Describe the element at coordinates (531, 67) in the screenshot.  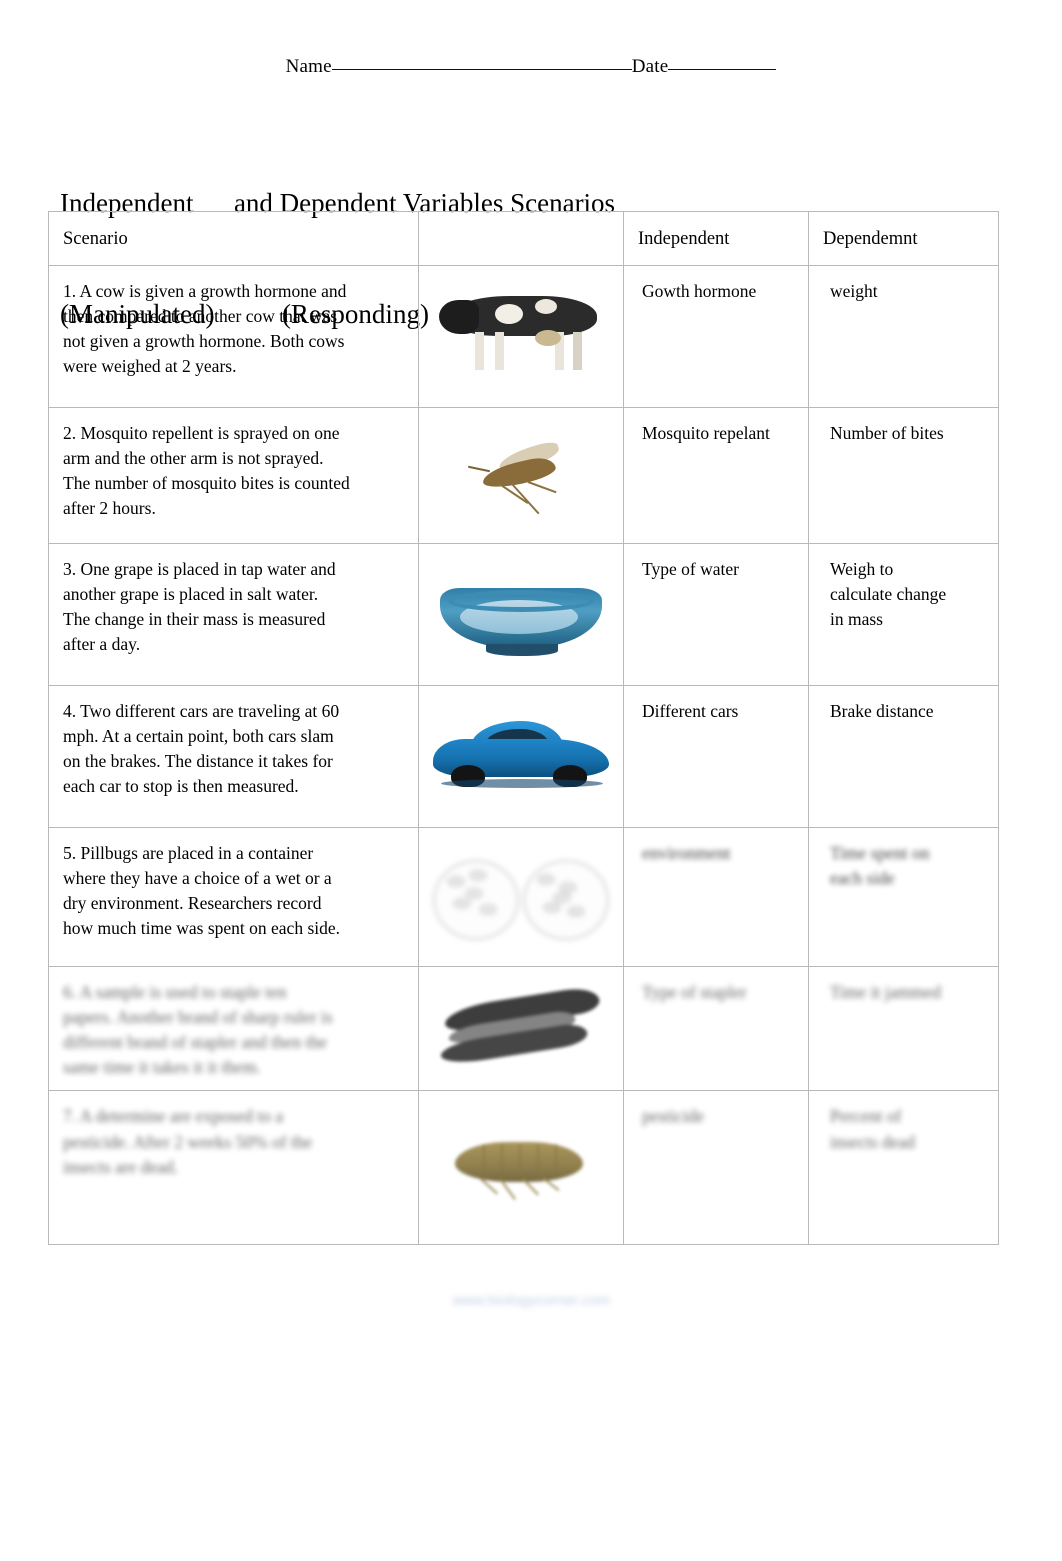
I see `name-date-header: Name Date` at that location.